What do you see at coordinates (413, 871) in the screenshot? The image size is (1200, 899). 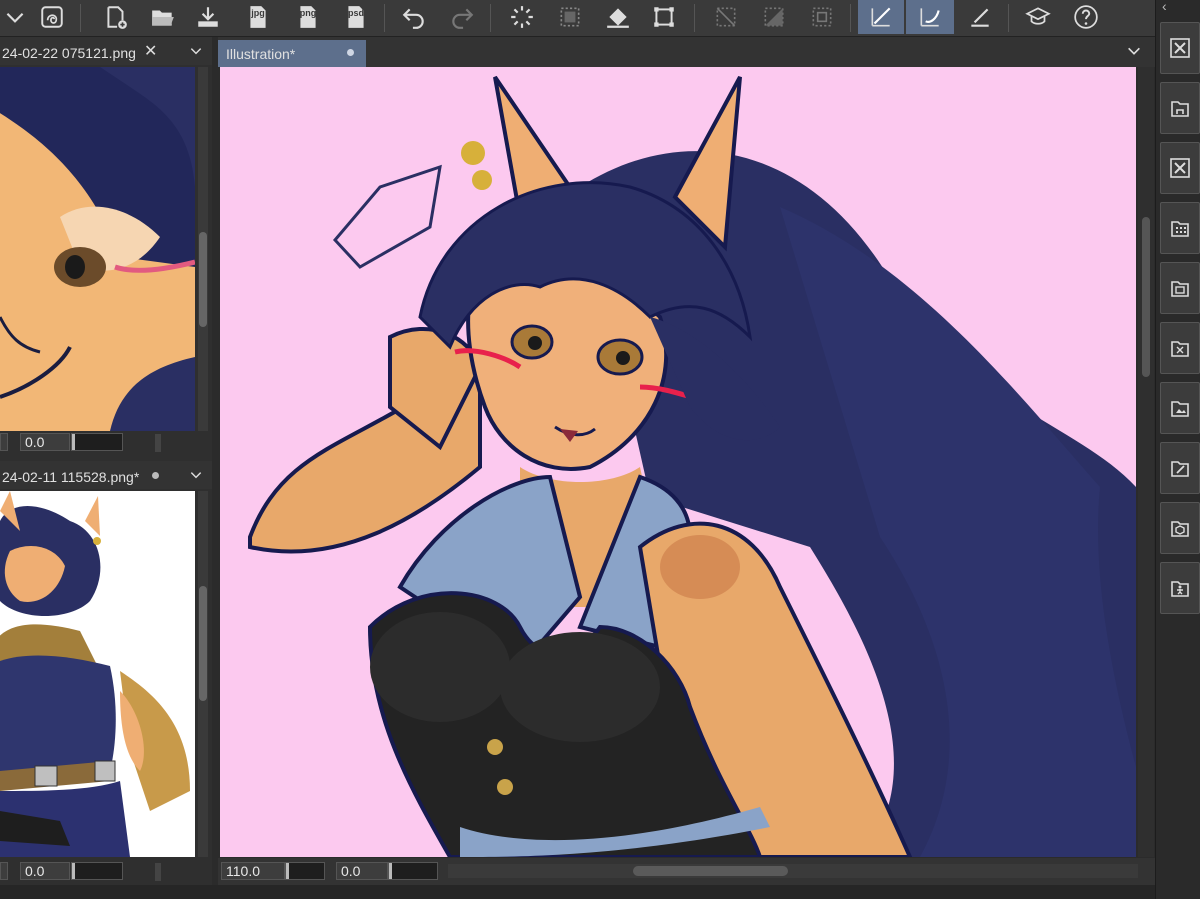 I see `rotation-slider` at bounding box center [413, 871].